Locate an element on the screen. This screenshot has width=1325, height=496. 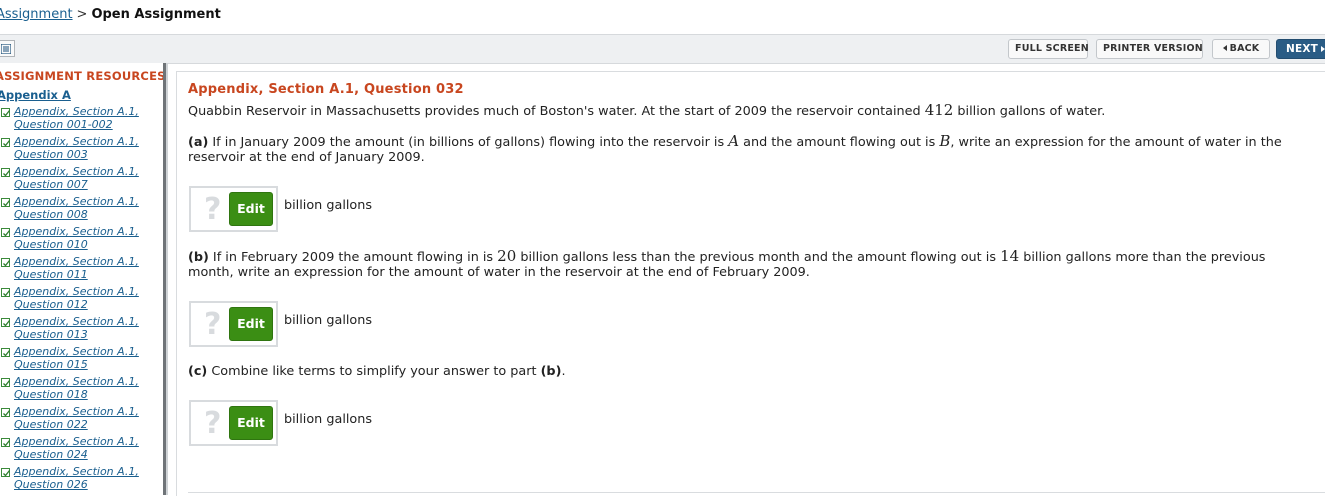
part-a-tag: (a) is located at coordinates (198, 142).